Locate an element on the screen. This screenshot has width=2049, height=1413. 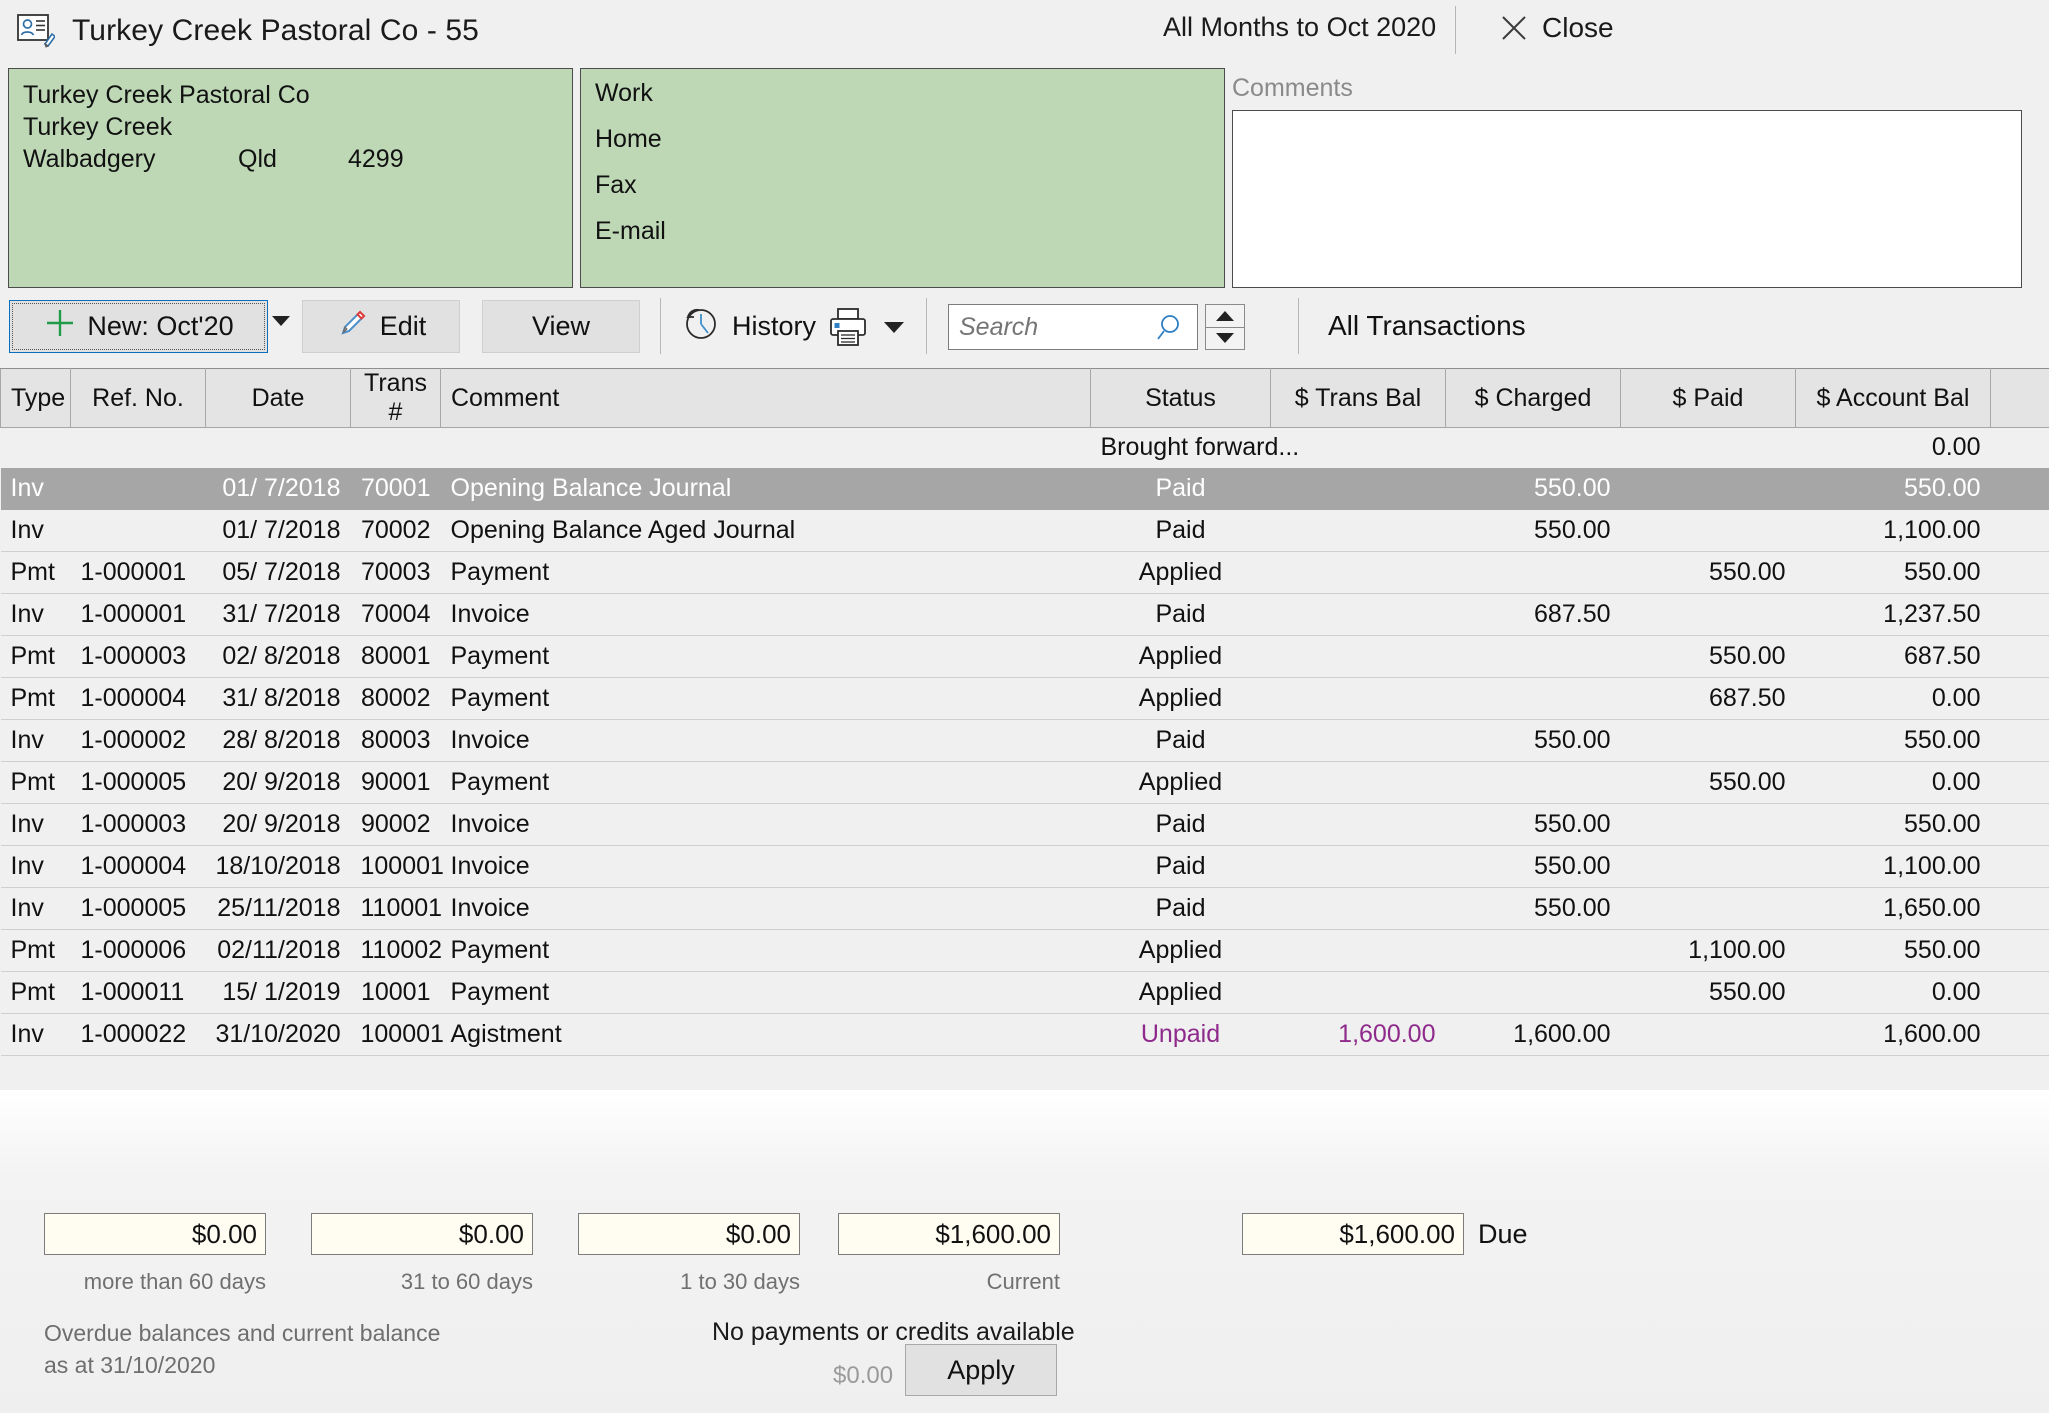
cell-type: Inv is located at coordinates (35, 740).